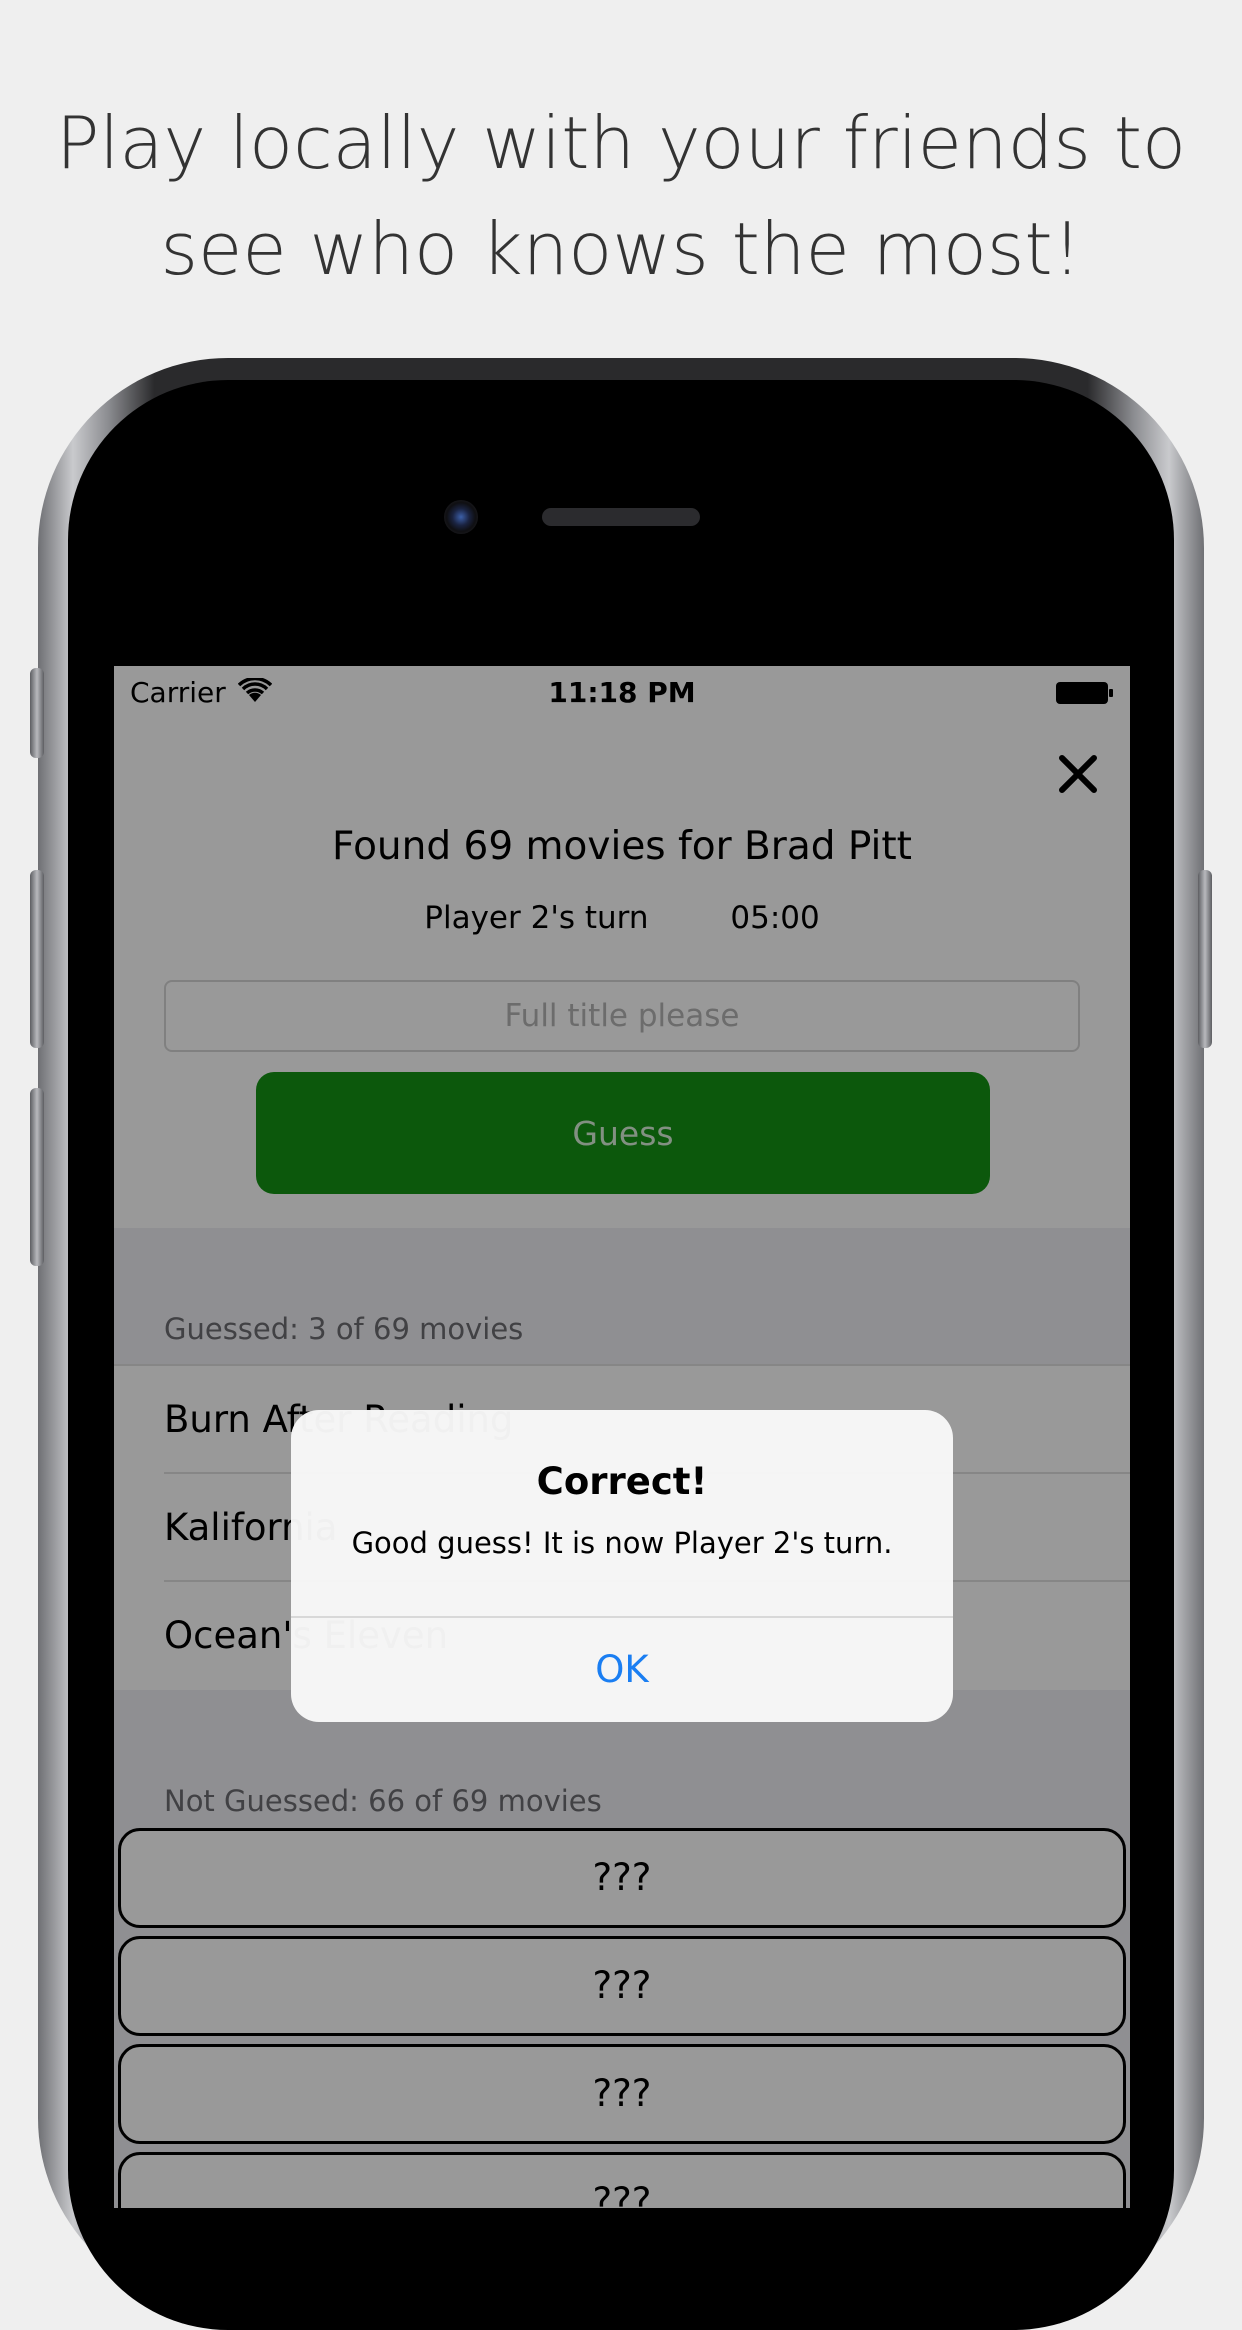 This screenshot has width=1242, height=2330. I want to click on volume-down-button, so click(37, 1177).